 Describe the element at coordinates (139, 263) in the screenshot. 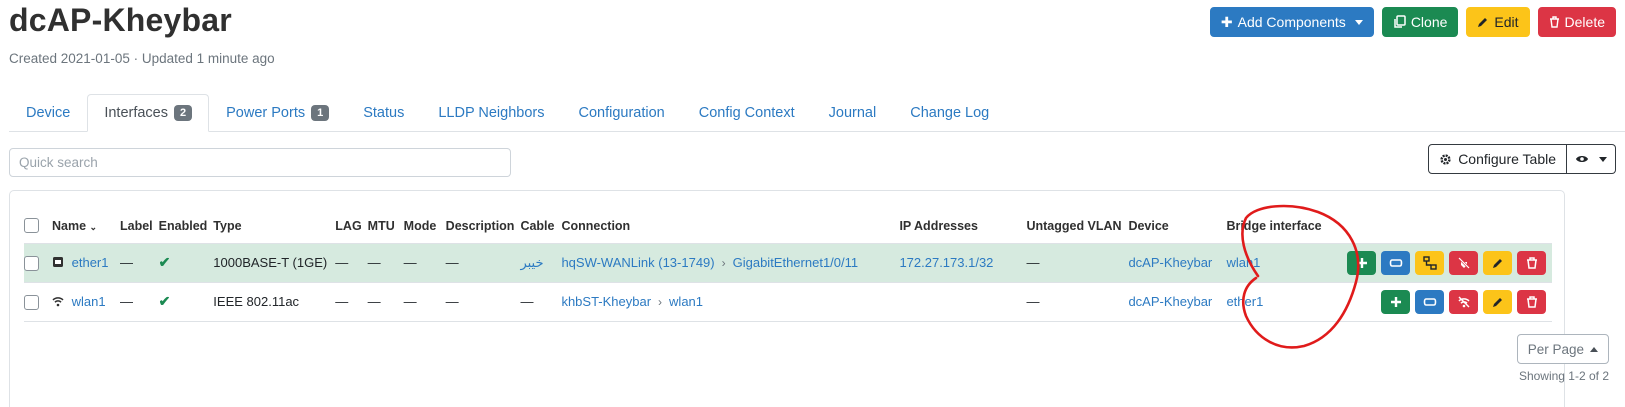

I see `label-cell: —` at that location.